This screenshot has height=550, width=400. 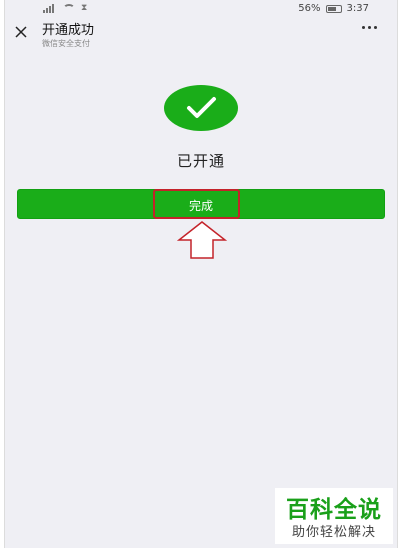 I want to click on highlight-annotation, so click(x=196, y=204).